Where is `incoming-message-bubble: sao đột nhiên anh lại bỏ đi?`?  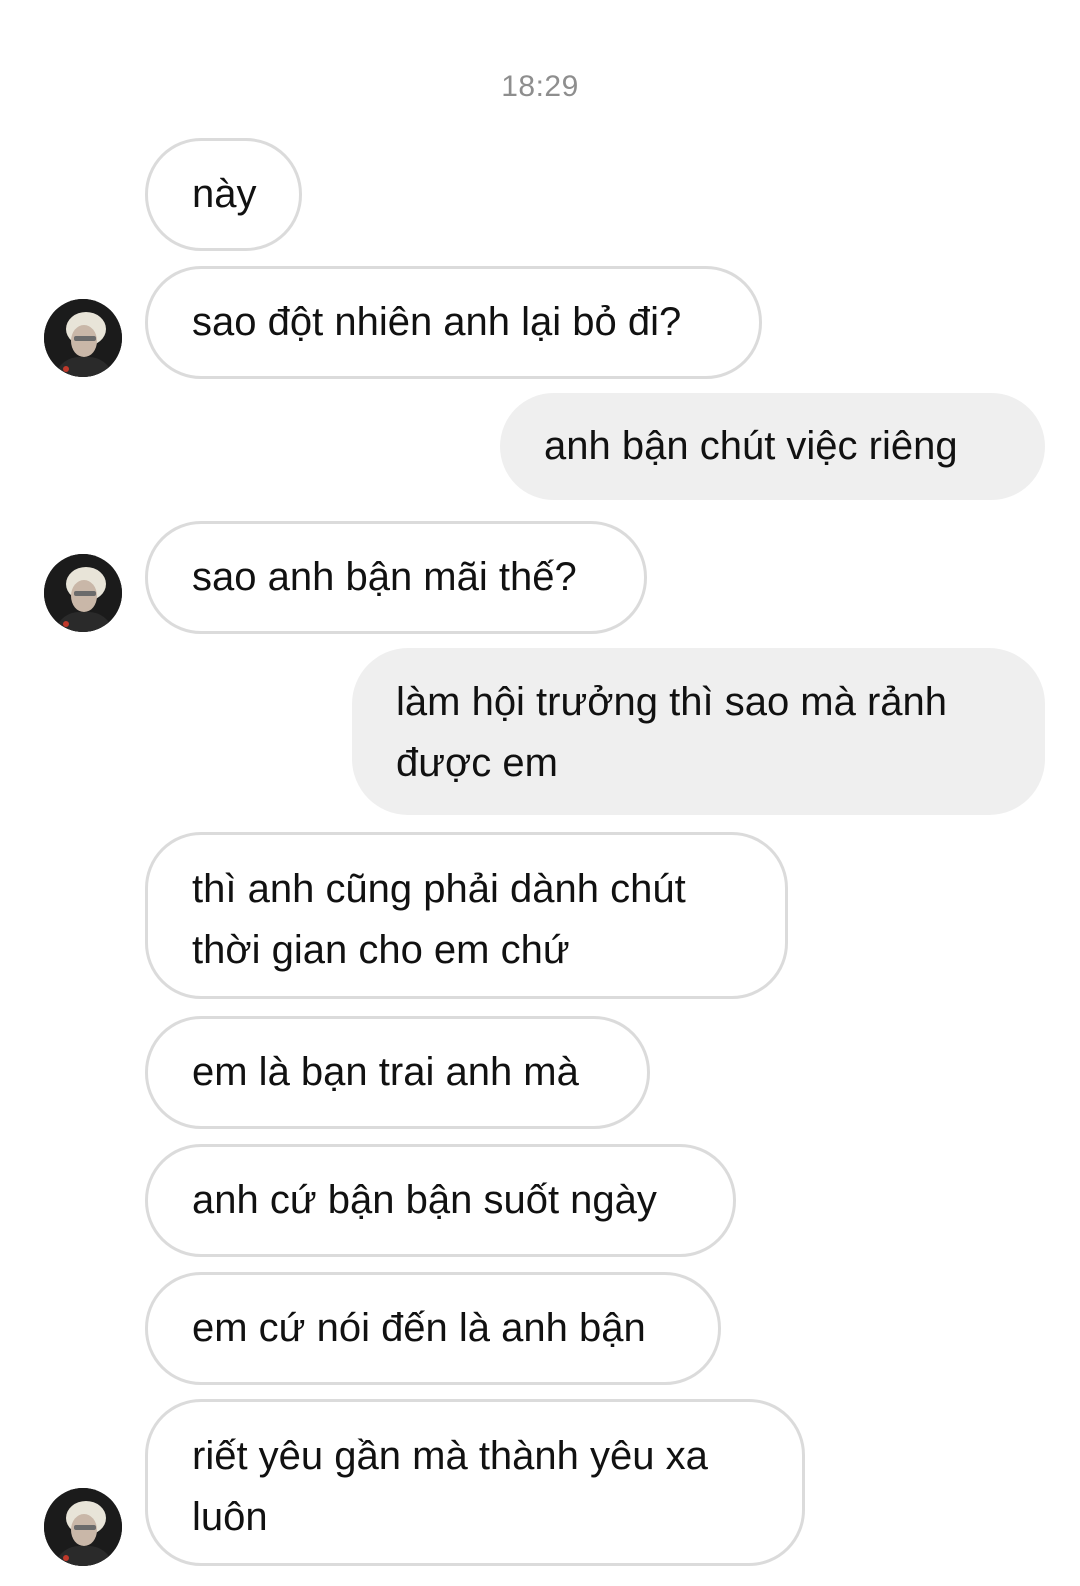
incoming-message-bubble: sao đột nhiên anh lại bỏ đi? is located at coordinates (453, 322).